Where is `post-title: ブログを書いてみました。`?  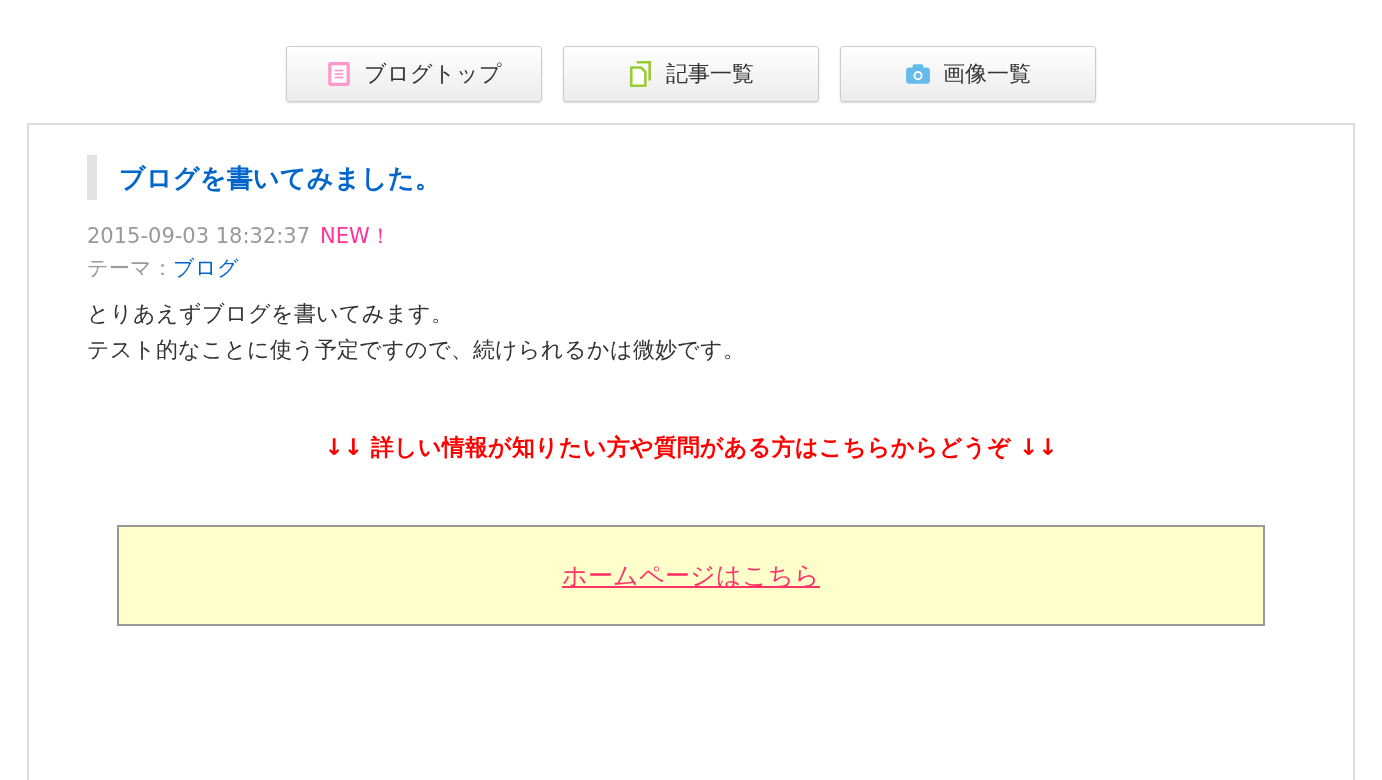
post-title: ブログを書いてみました。 is located at coordinates (264, 177).